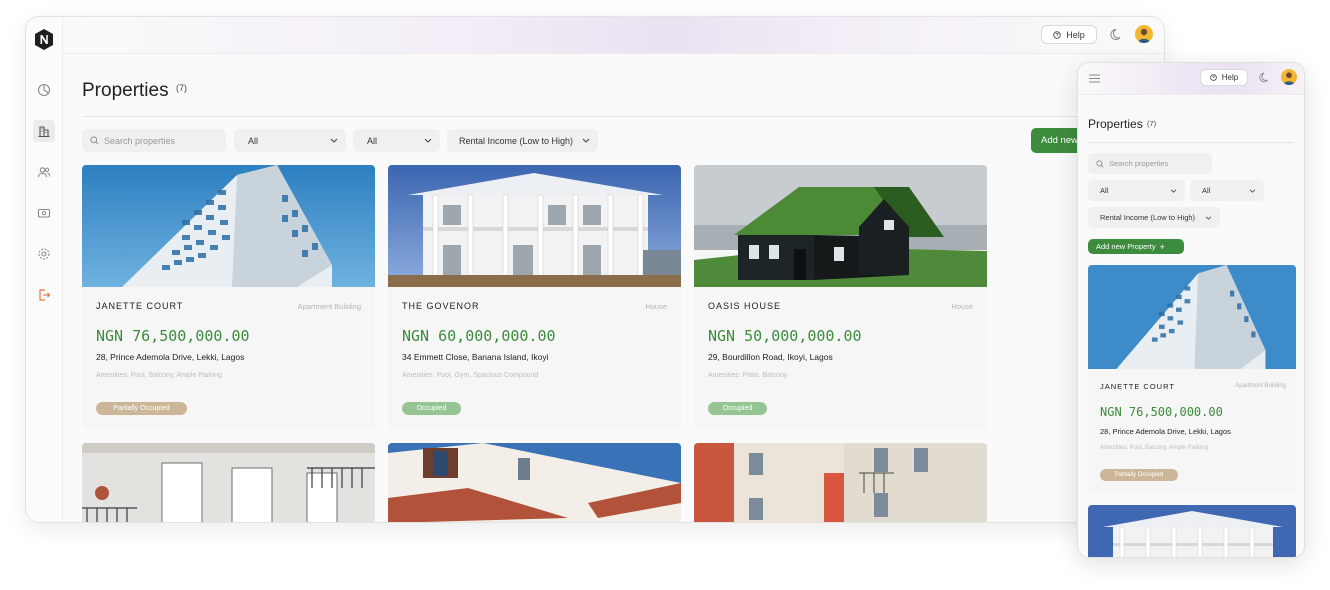  I want to click on top-bar, so click(613, 35).